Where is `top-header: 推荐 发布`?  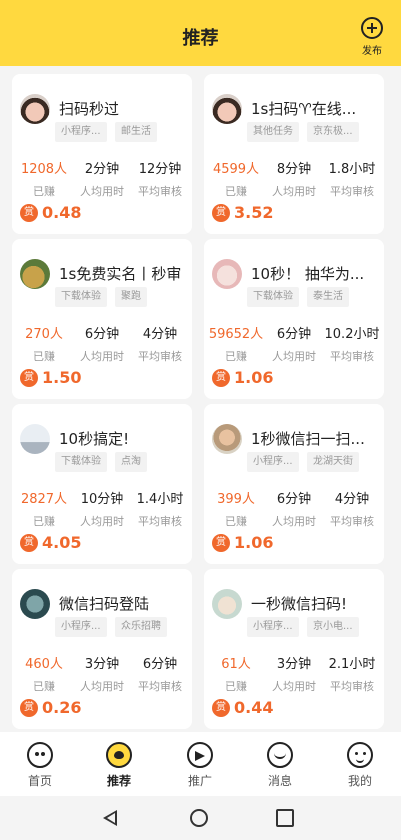 top-header: 推荐 发布 is located at coordinates (200, 33).